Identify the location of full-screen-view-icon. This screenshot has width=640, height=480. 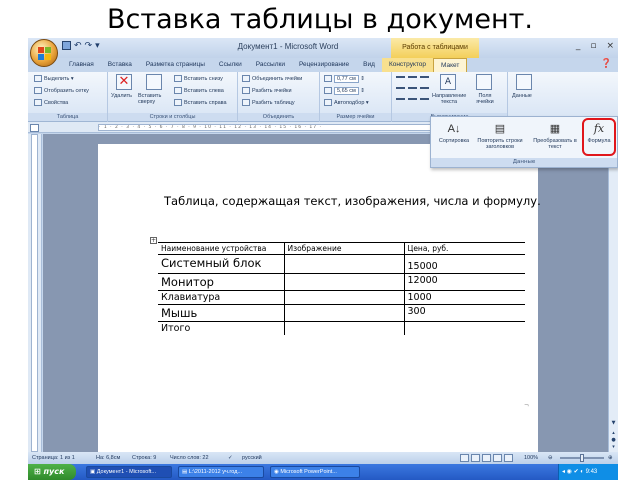
(475, 458).